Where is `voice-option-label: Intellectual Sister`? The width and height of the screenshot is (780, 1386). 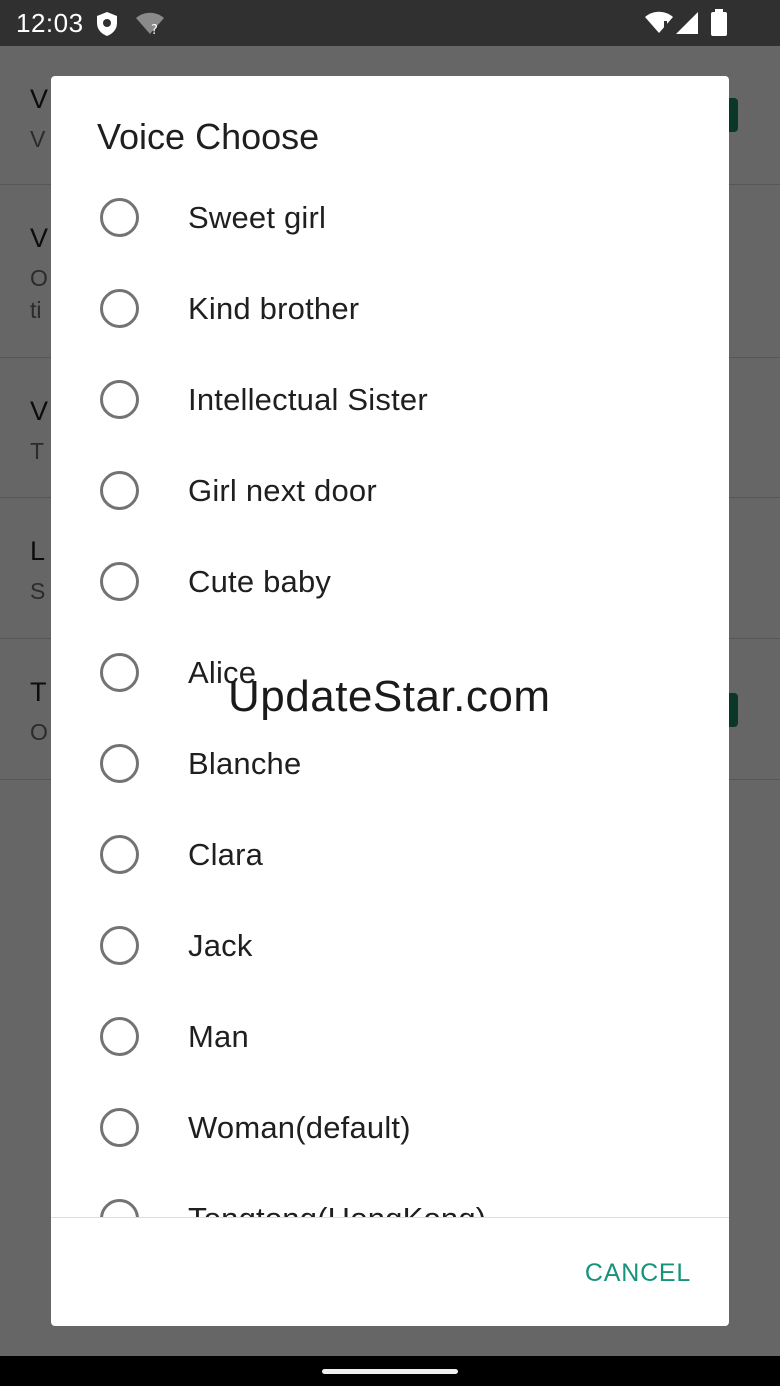 voice-option-label: Intellectual Sister is located at coordinates (308, 399).